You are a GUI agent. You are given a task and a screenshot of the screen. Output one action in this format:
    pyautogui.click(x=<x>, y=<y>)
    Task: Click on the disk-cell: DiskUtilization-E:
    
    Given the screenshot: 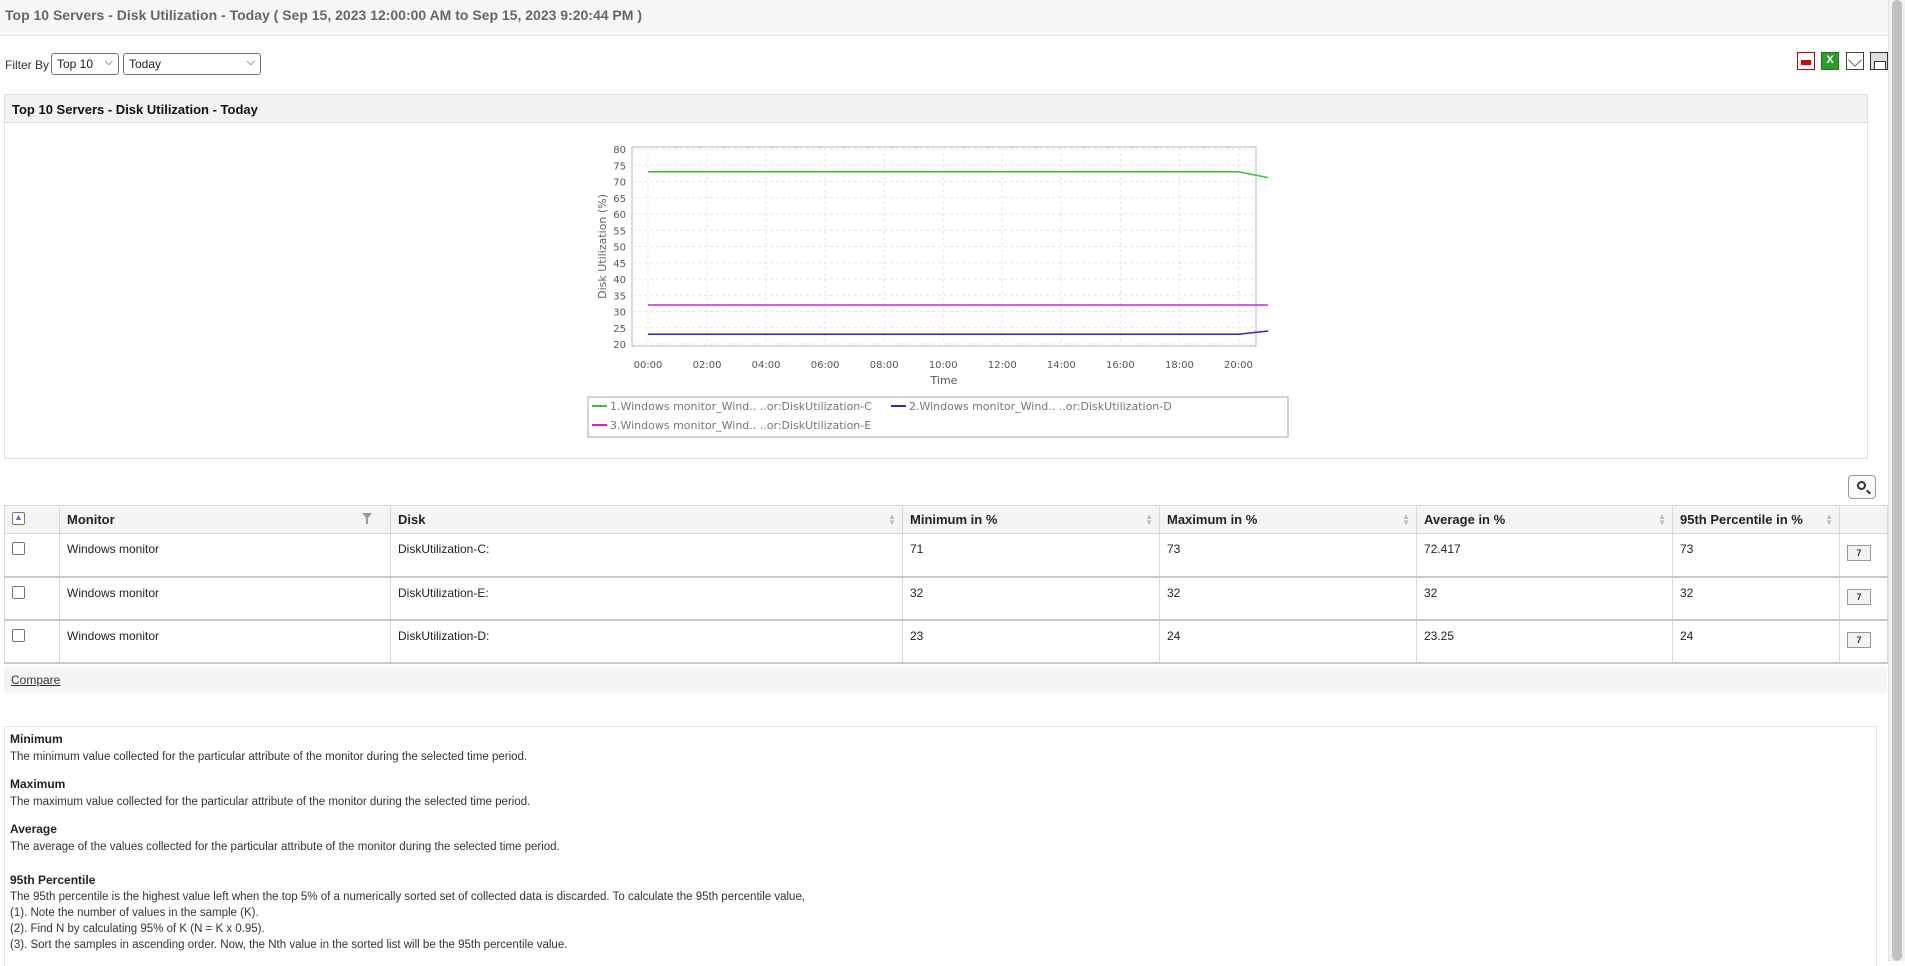 What is the action you would take?
    pyautogui.click(x=646, y=598)
    